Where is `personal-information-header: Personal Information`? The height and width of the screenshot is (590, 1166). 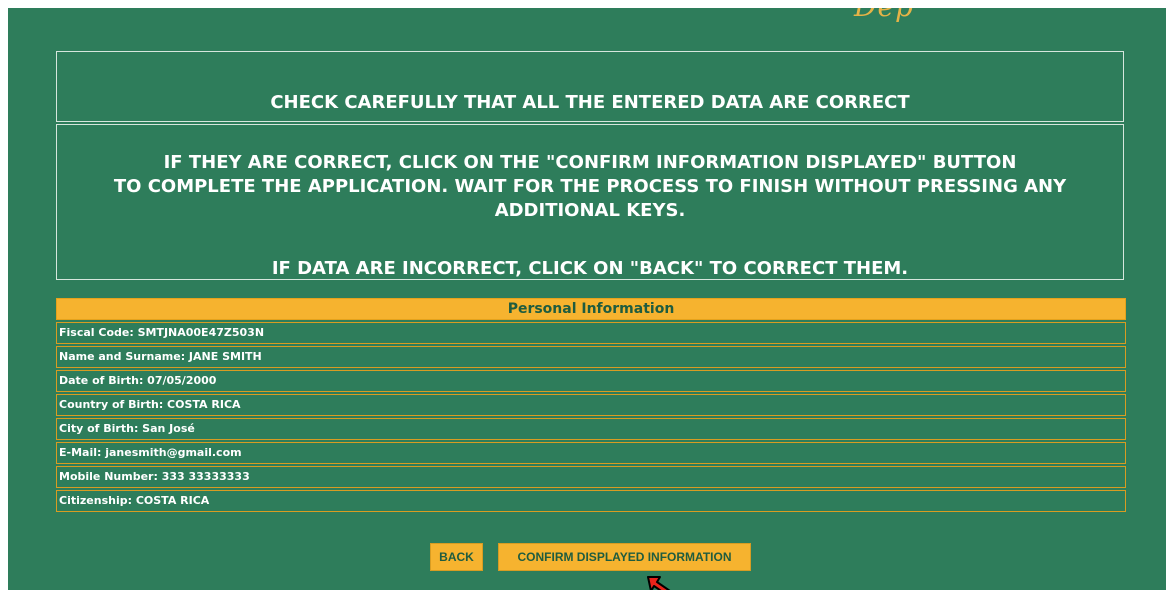 personal-information-header: Personal Information is located at coordinates (591, 309).